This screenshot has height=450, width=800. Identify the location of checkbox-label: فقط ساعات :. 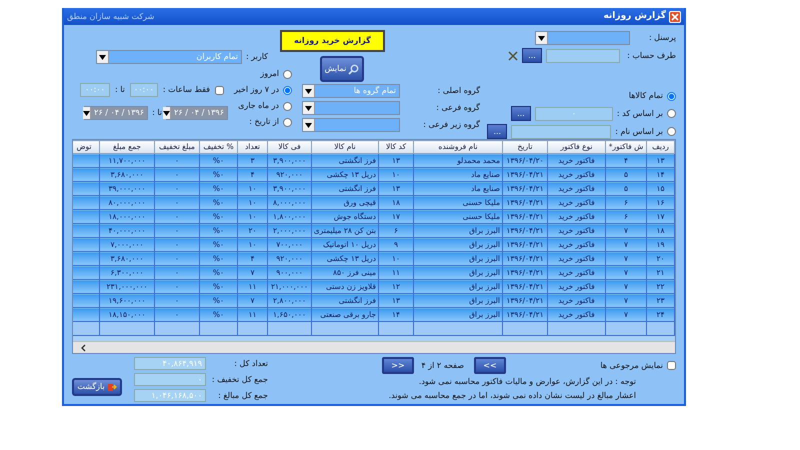
(186, 90).